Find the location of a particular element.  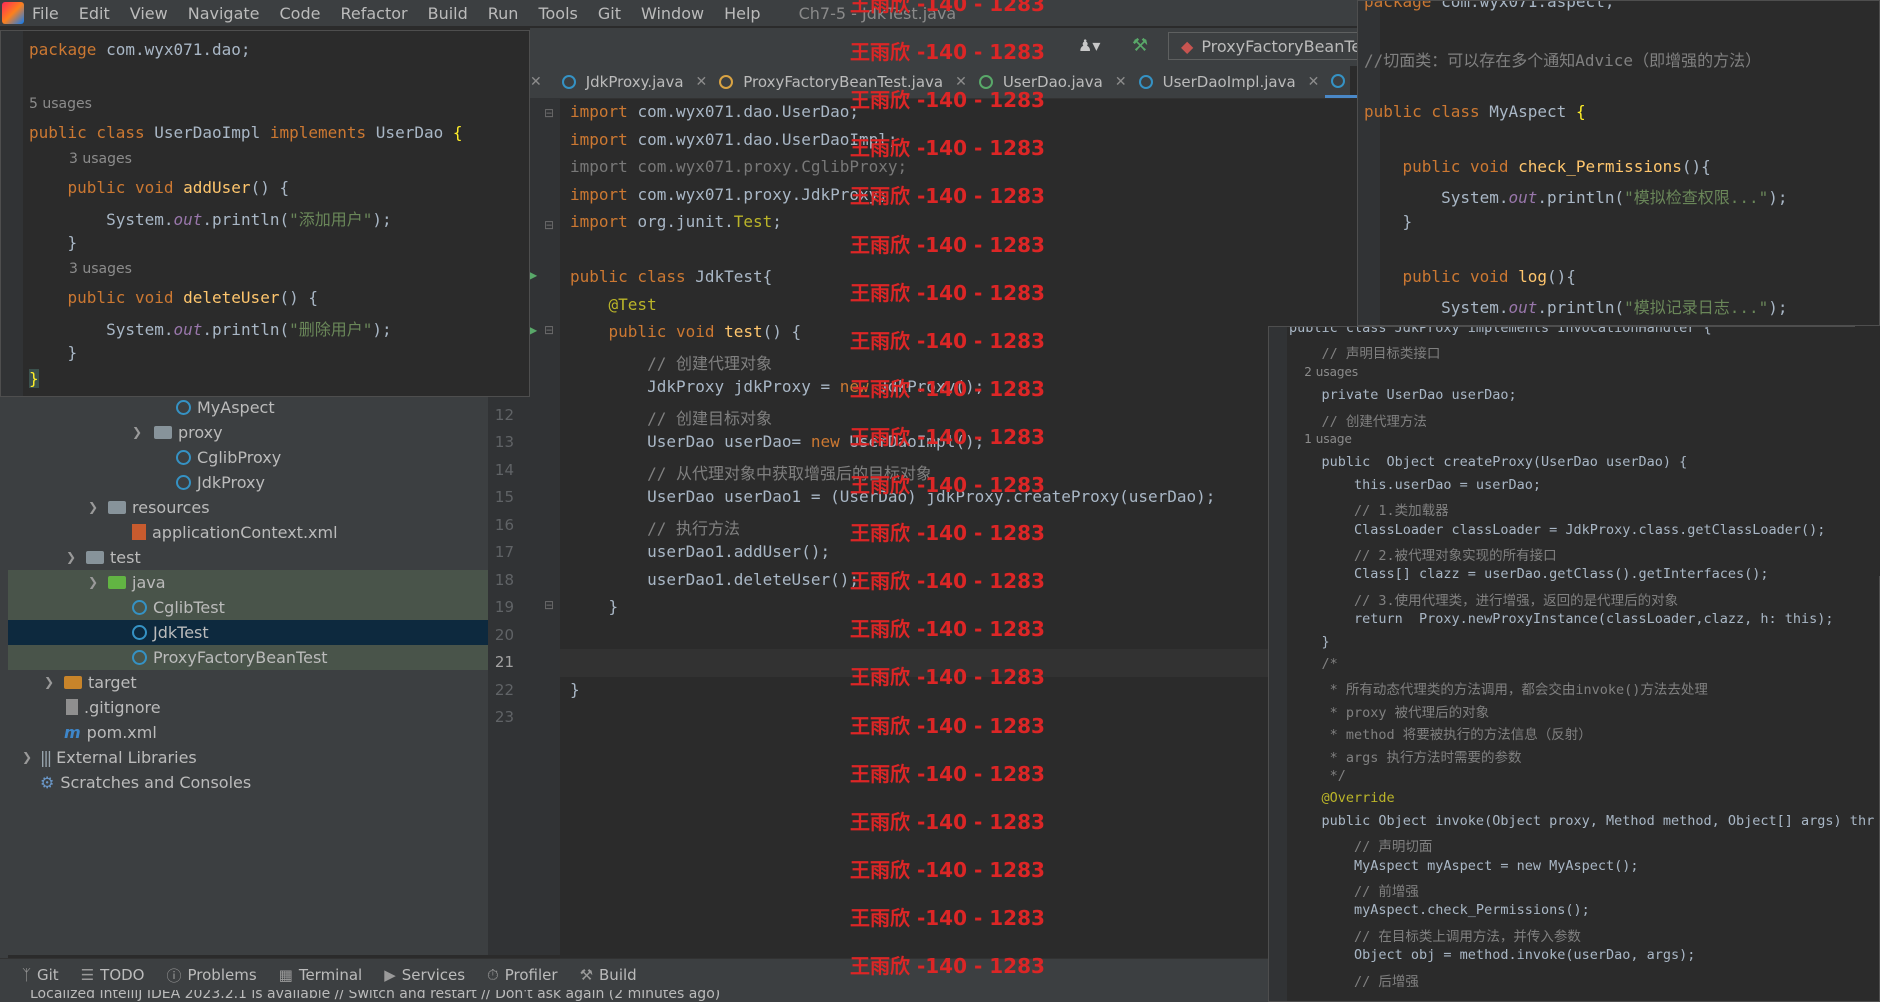

tree-item-java: ❯ java is located at coordinates (248, 582).